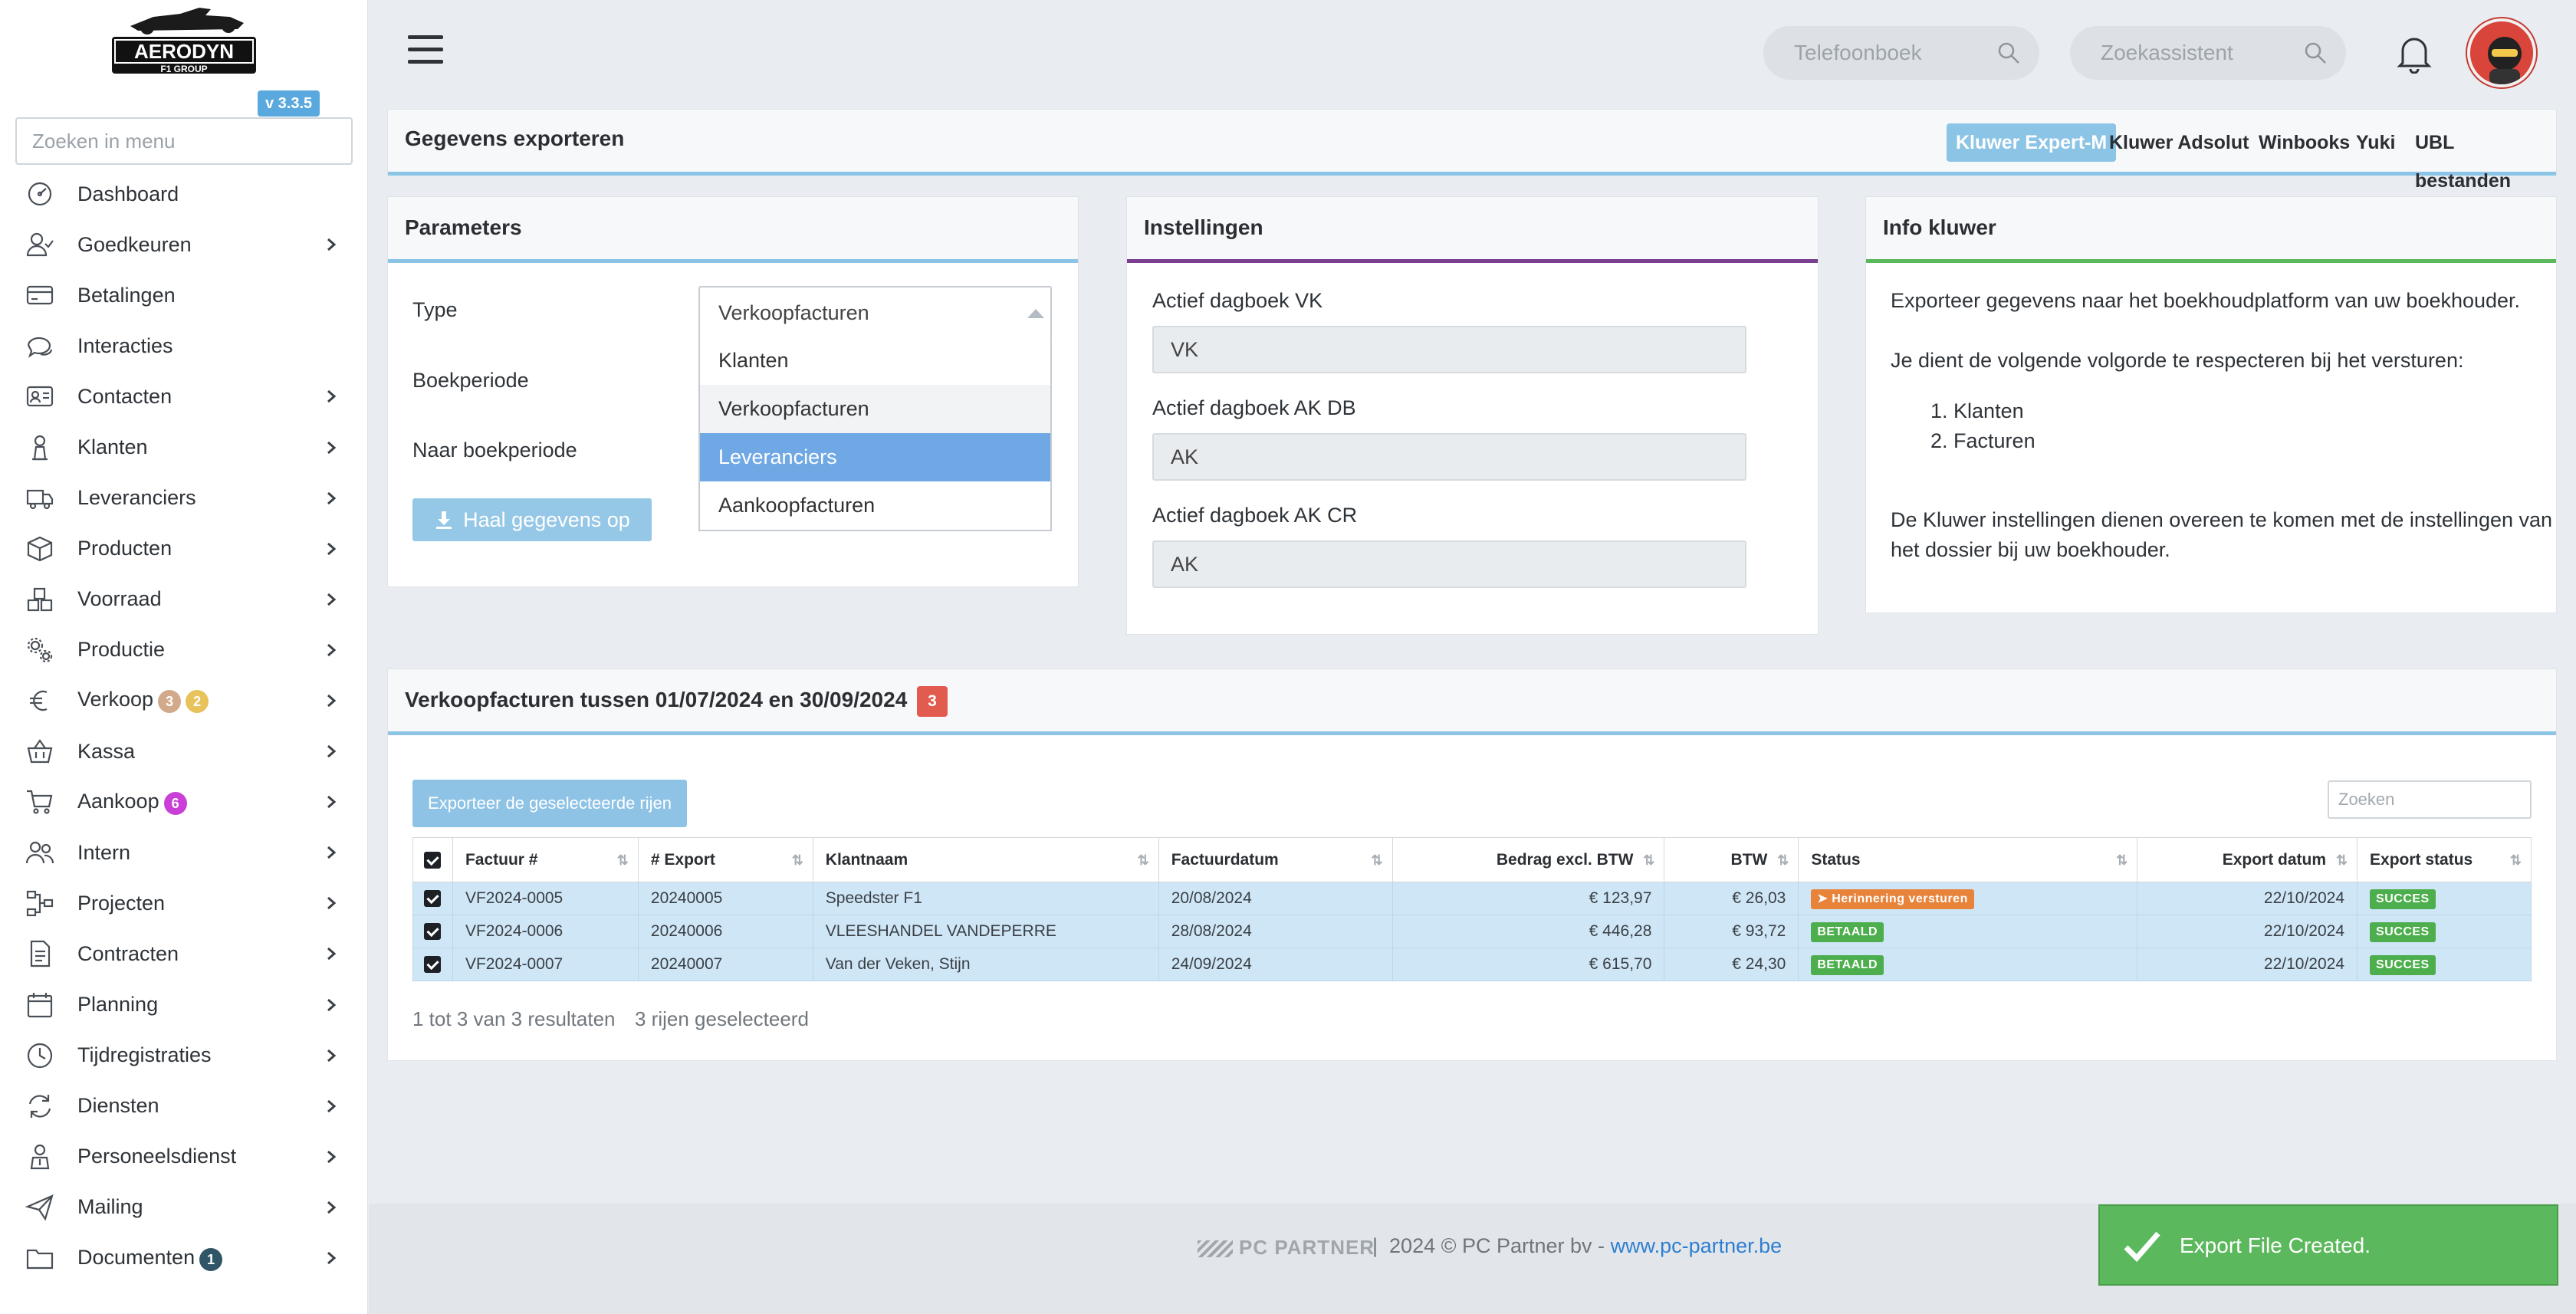  What do you see at coordinates (2248, 859) in the screenshot?
I see `column-header: Export datum ⇅` at bounding box center [2248, 859].